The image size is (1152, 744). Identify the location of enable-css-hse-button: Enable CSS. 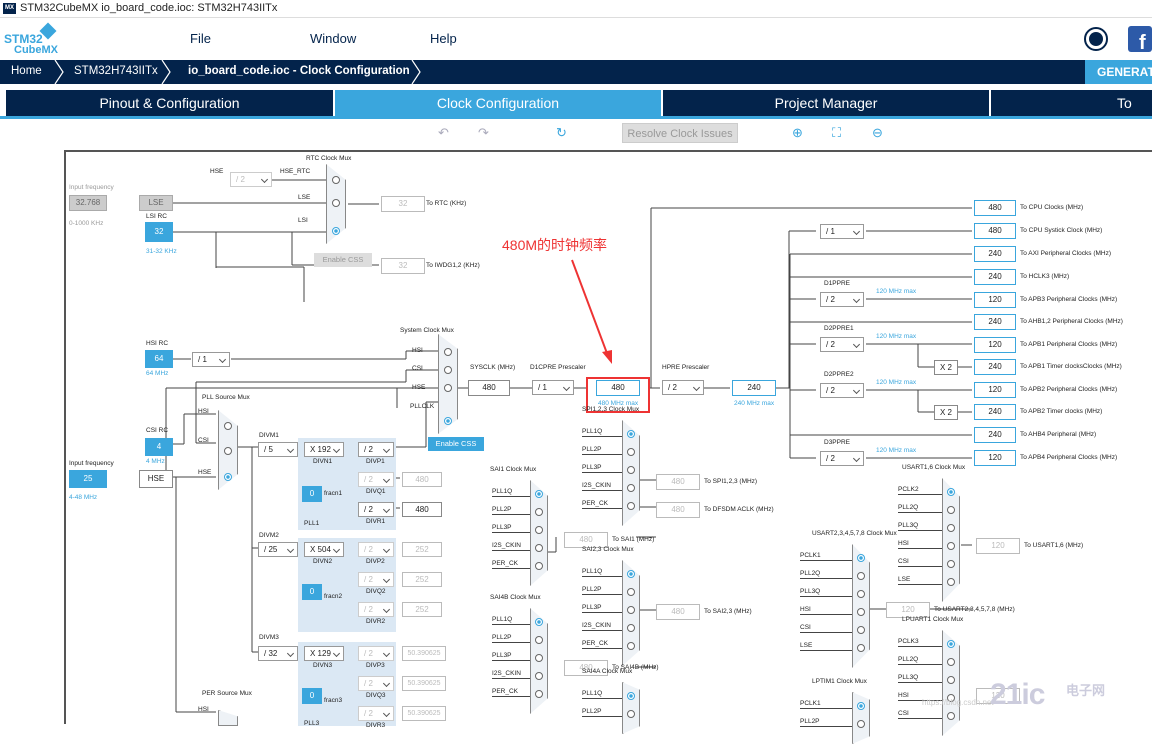
(456, 444).